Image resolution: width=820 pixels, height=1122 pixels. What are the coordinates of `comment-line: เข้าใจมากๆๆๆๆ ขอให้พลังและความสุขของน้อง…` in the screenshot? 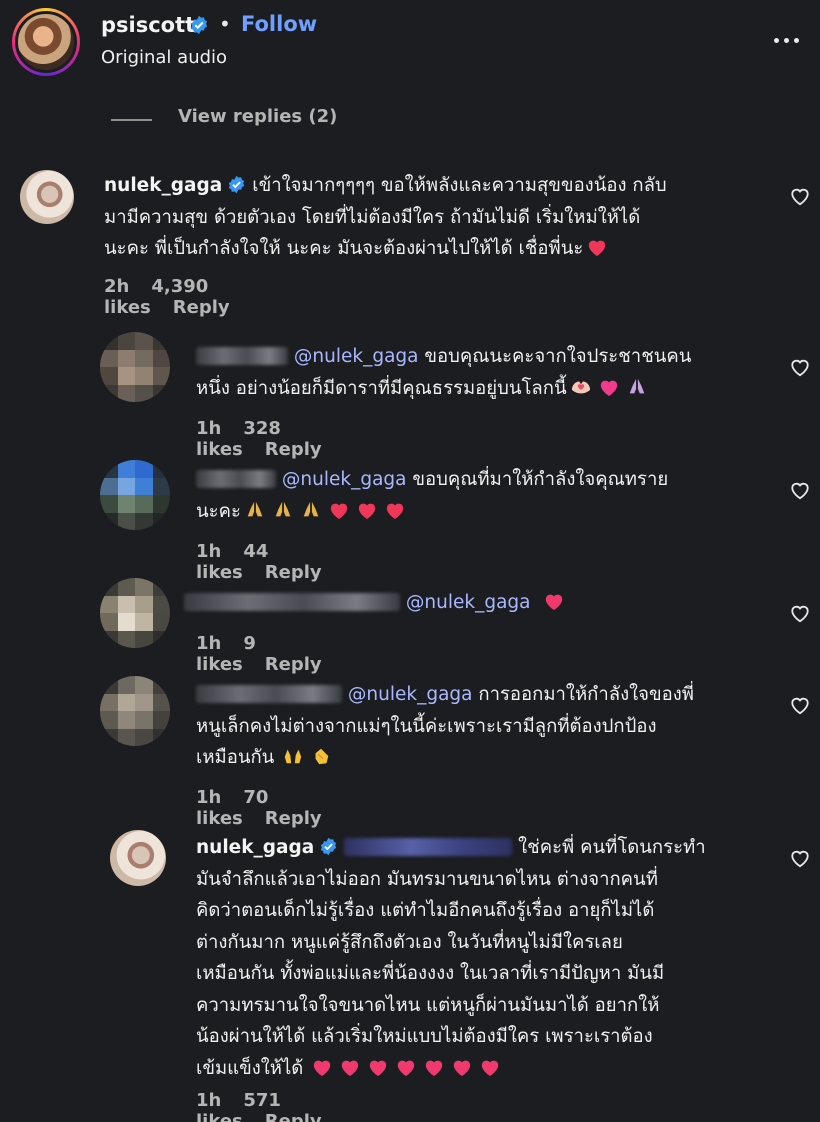 It's located at (459, 185).